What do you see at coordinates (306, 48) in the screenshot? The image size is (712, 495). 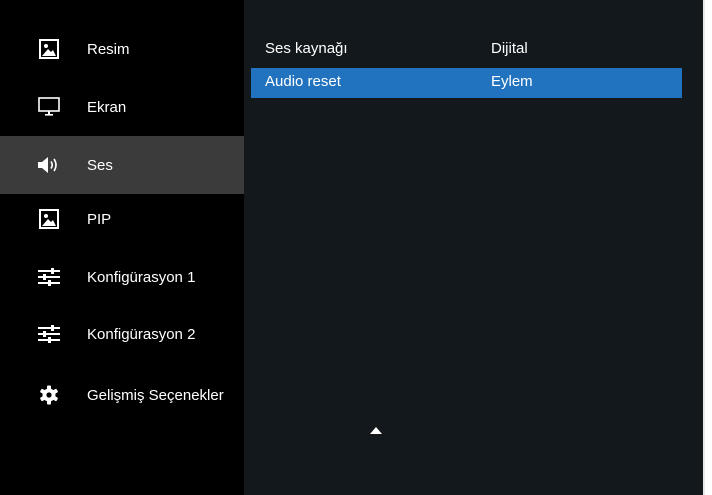 I see `setting-label: Ses kaynağı` at bounding box center [306, 48].